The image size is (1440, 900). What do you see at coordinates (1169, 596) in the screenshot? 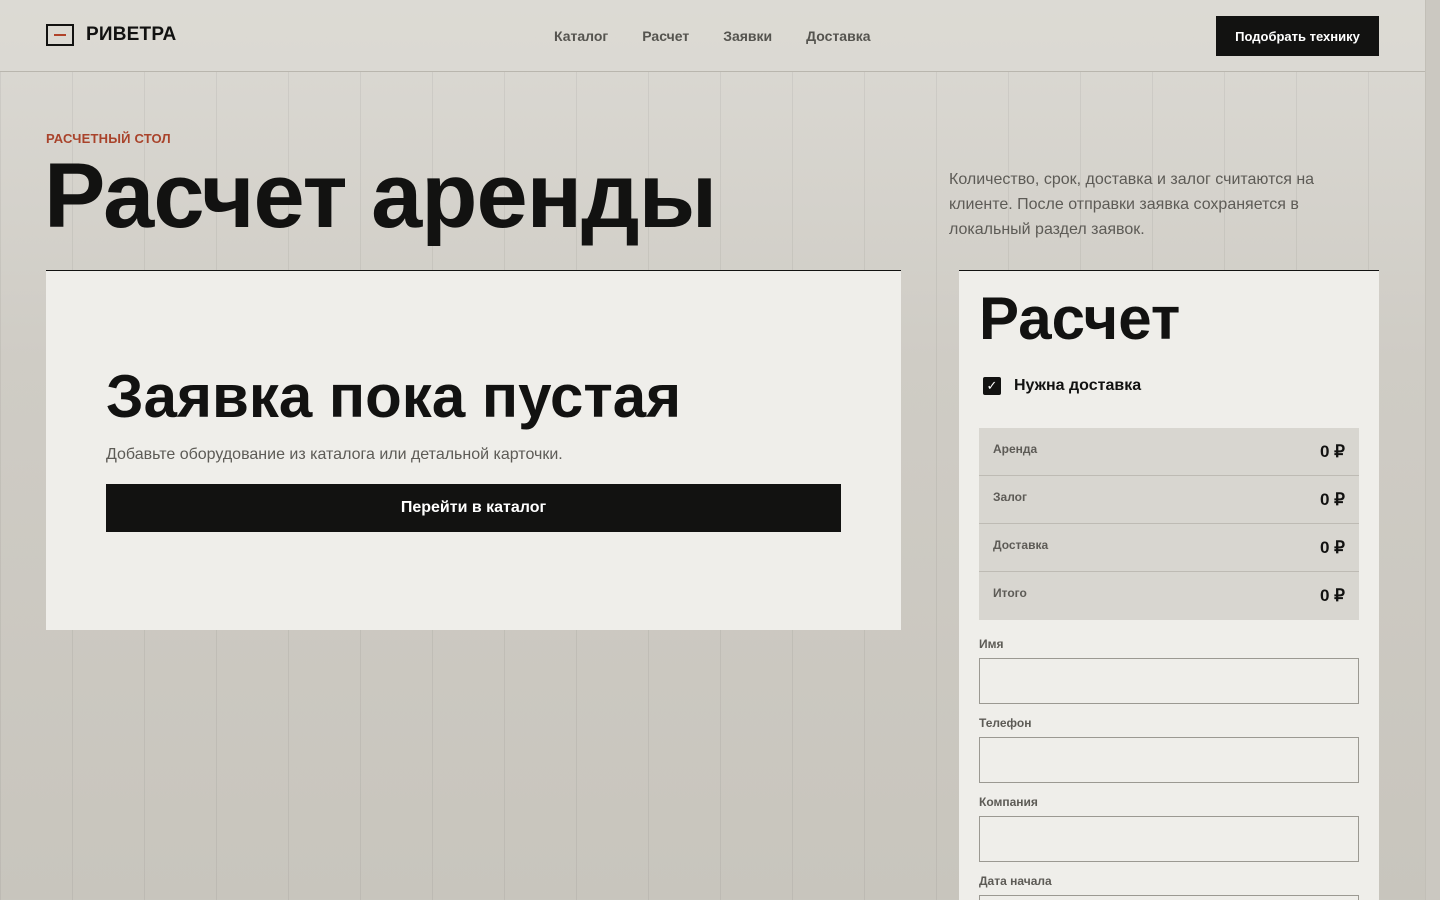
I see `summary-row-total: Итого 0 ₽` at bounding box center [1169, 596].